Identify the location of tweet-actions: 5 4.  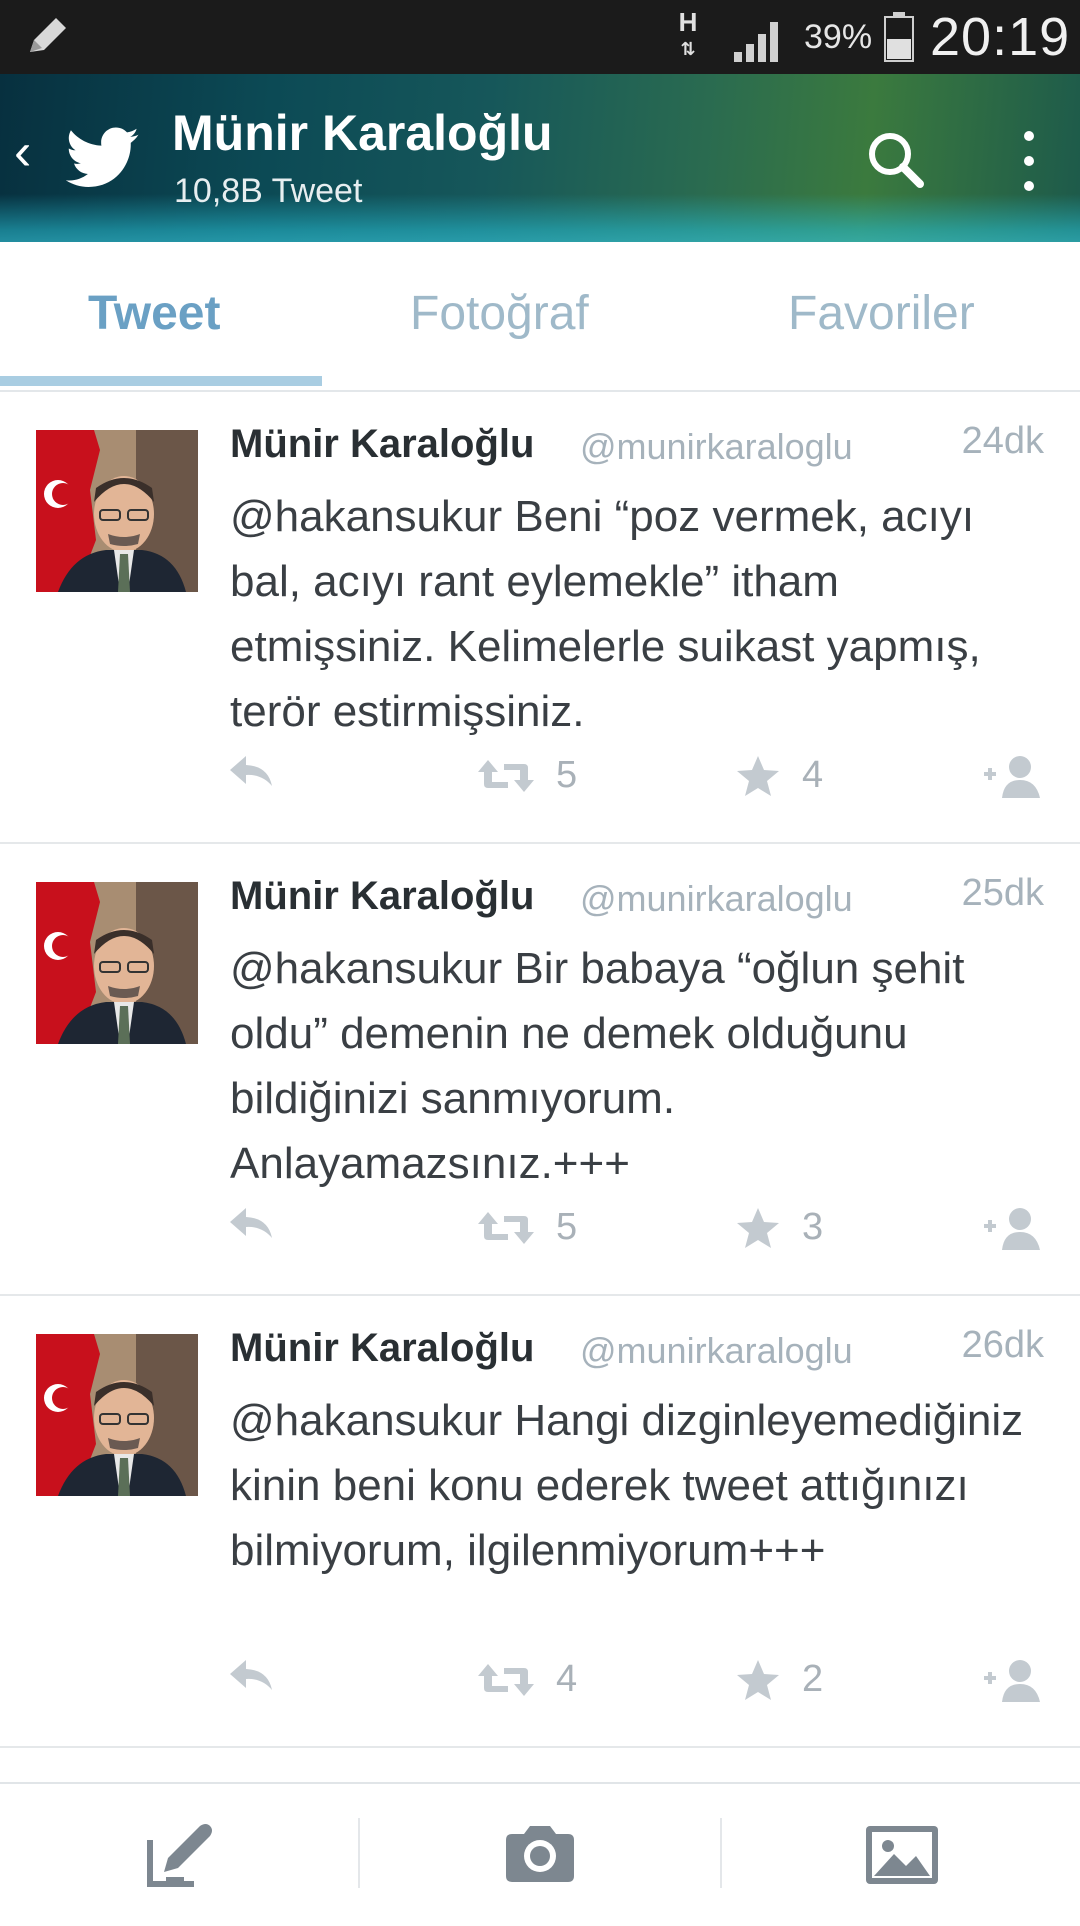
(540, 784).